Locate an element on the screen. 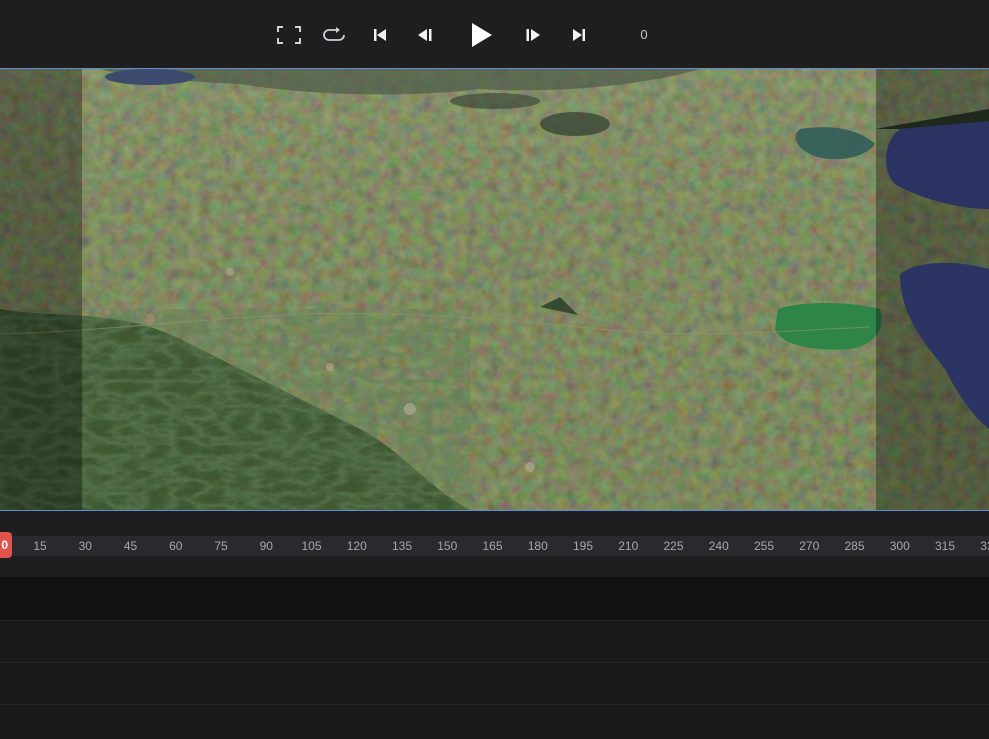 The height and width of the screenshot is (739, 989). ruler-tick-label: 270 is located at coordinates (809, 546).